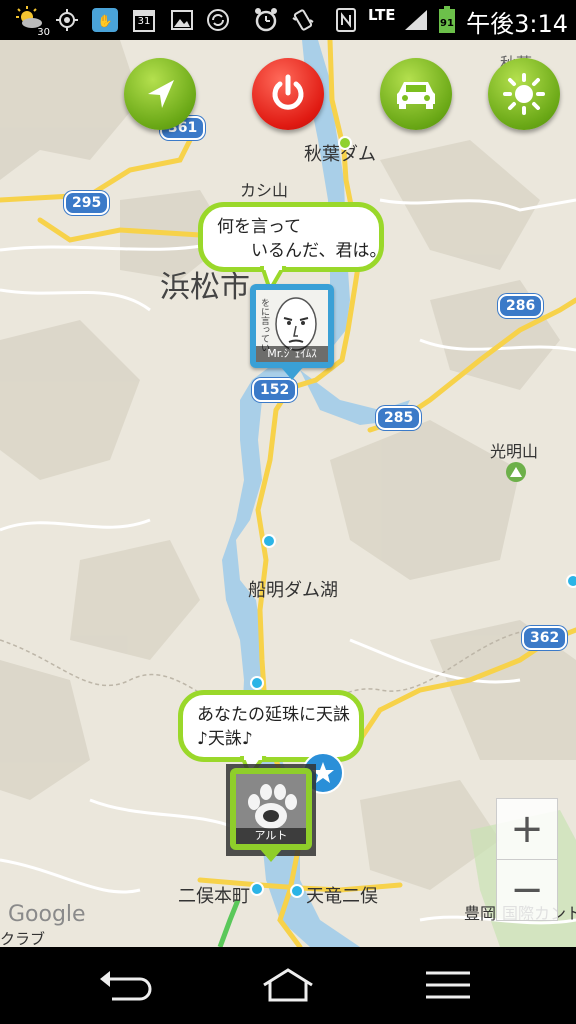 Image resolution: width=576 pixels, height=1024 pixels. I want to click on speech-bubble-bottom: あなたの延珠に天誅 ♪天誅♪, so click(271, 726).